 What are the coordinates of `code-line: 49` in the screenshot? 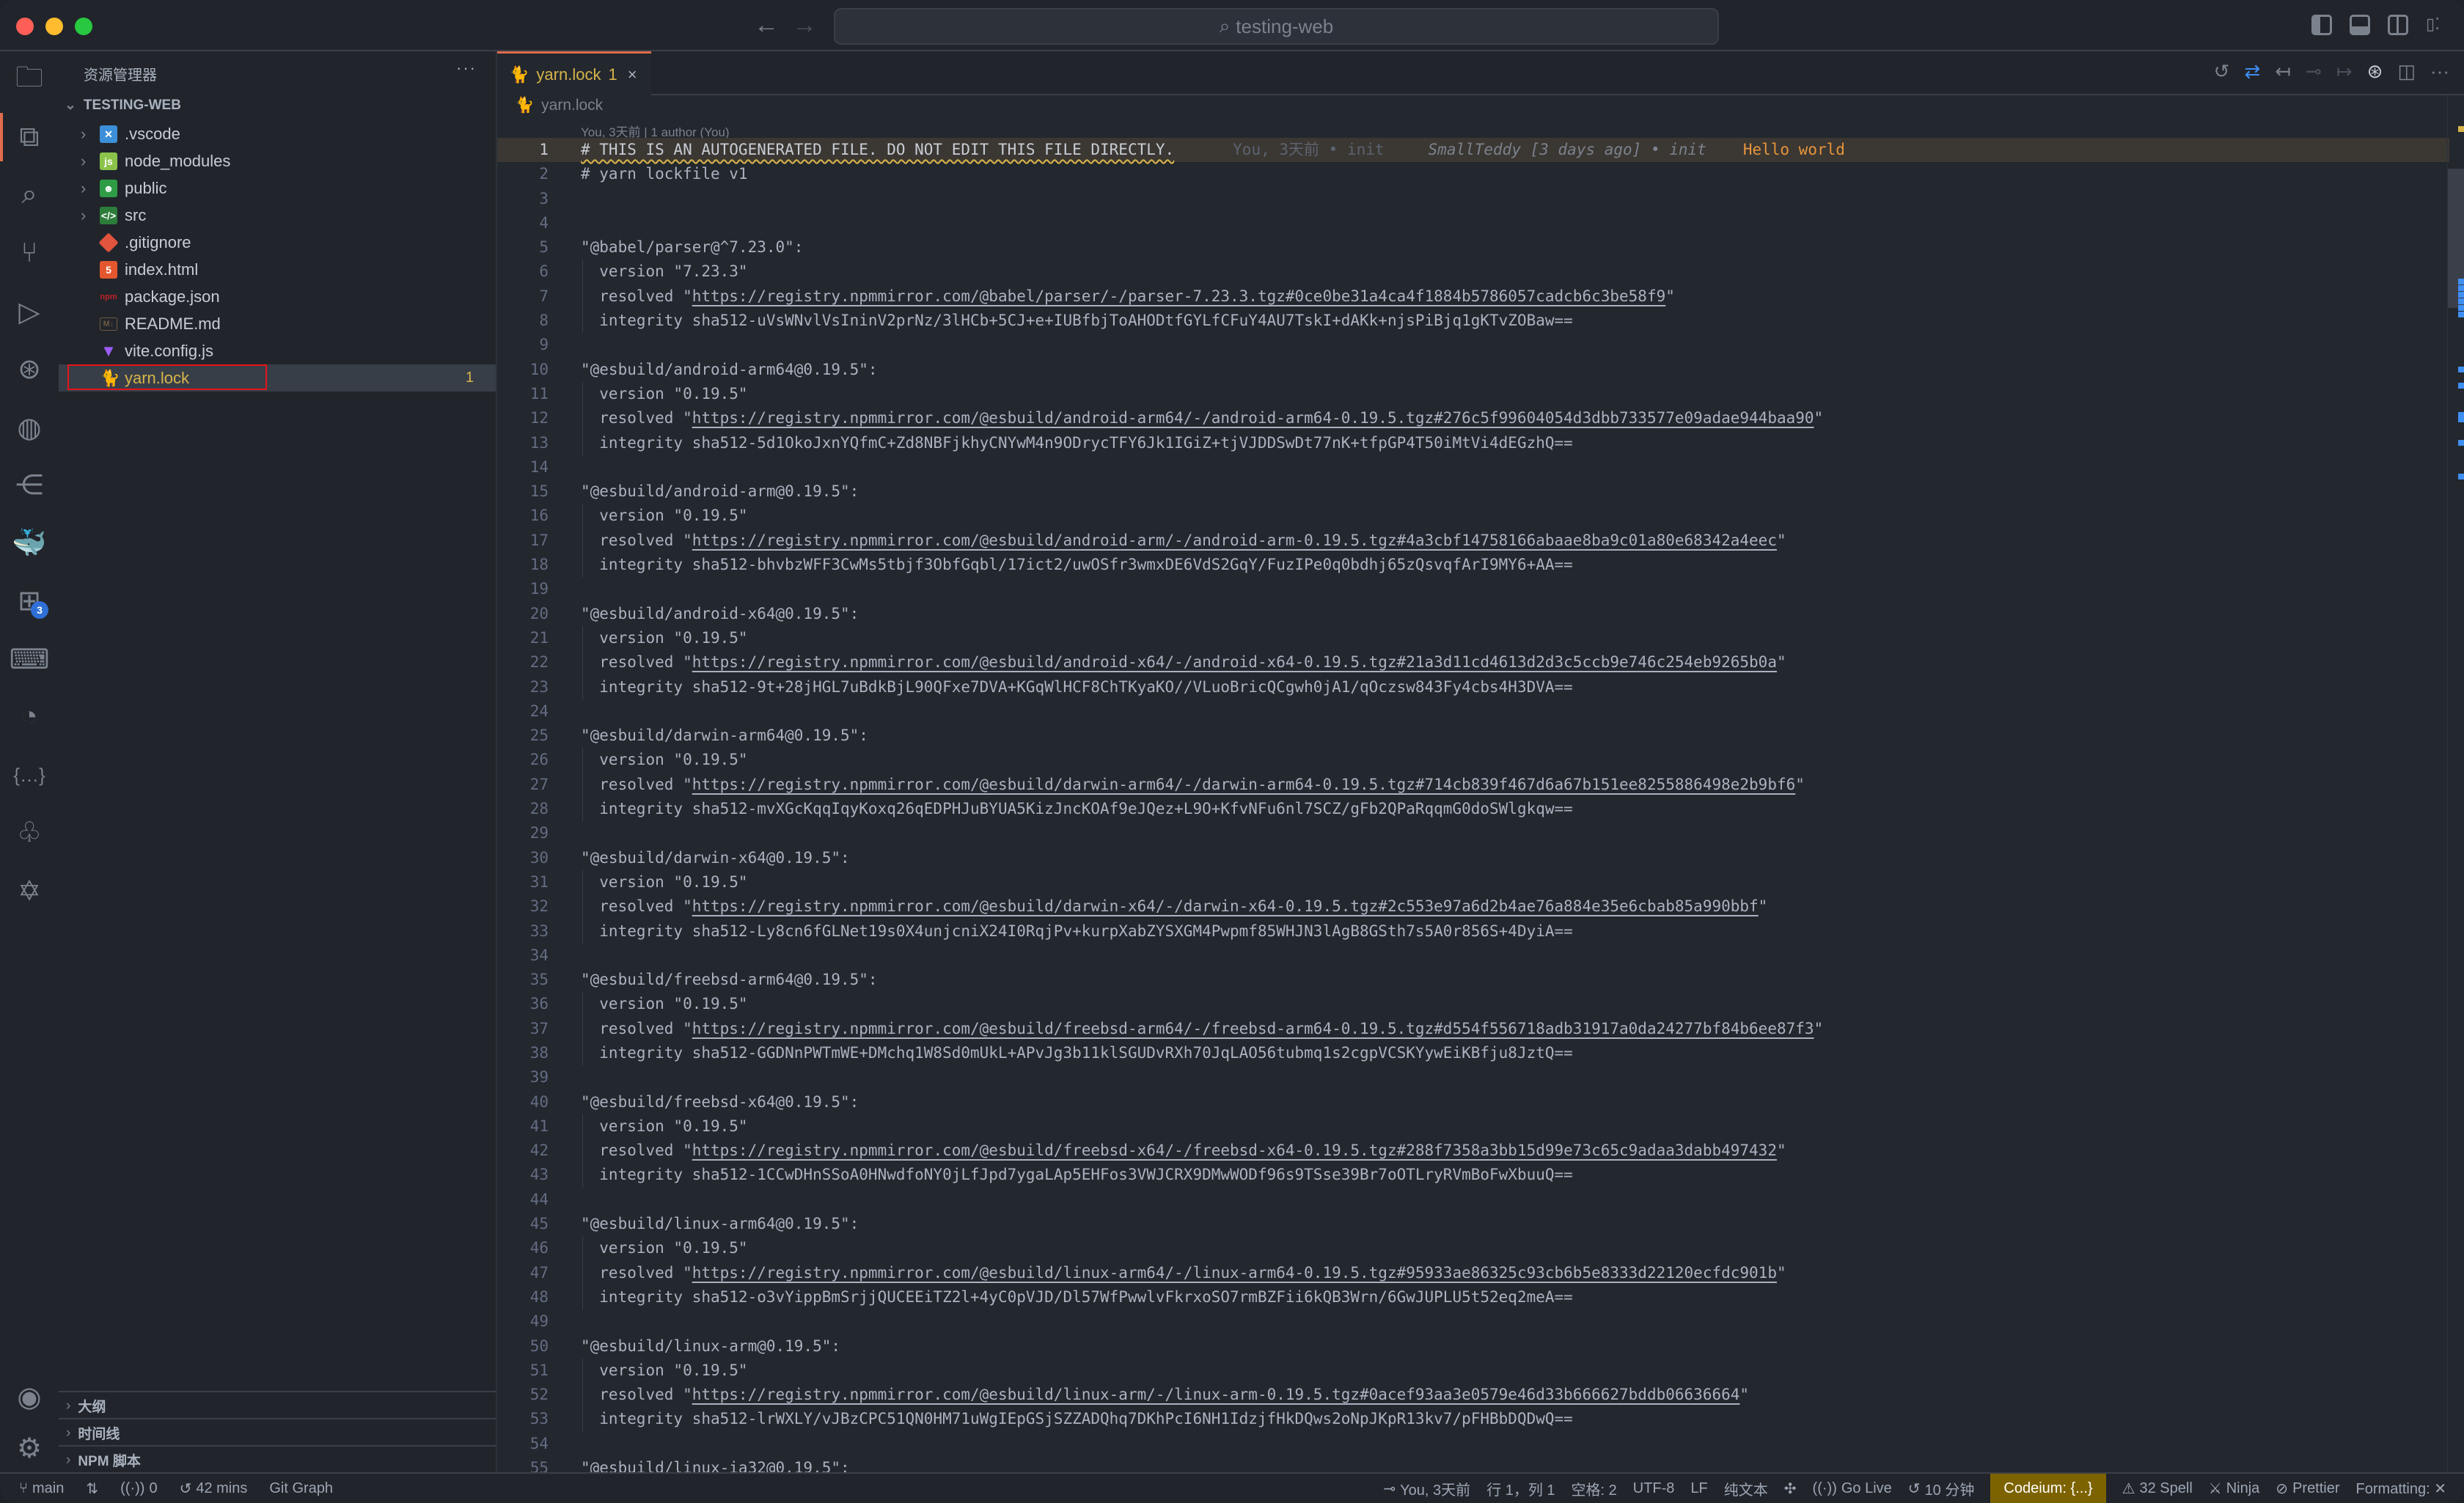 It's located at (1473, 1321).